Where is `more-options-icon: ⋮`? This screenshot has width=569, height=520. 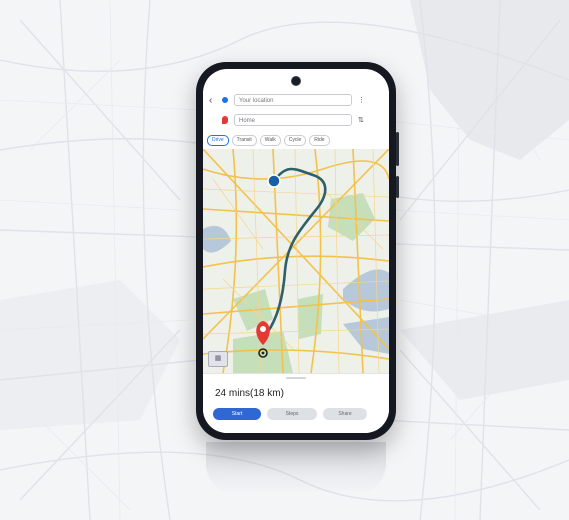
more-options-icon: ⋮ is located at coordinates (361, 100).